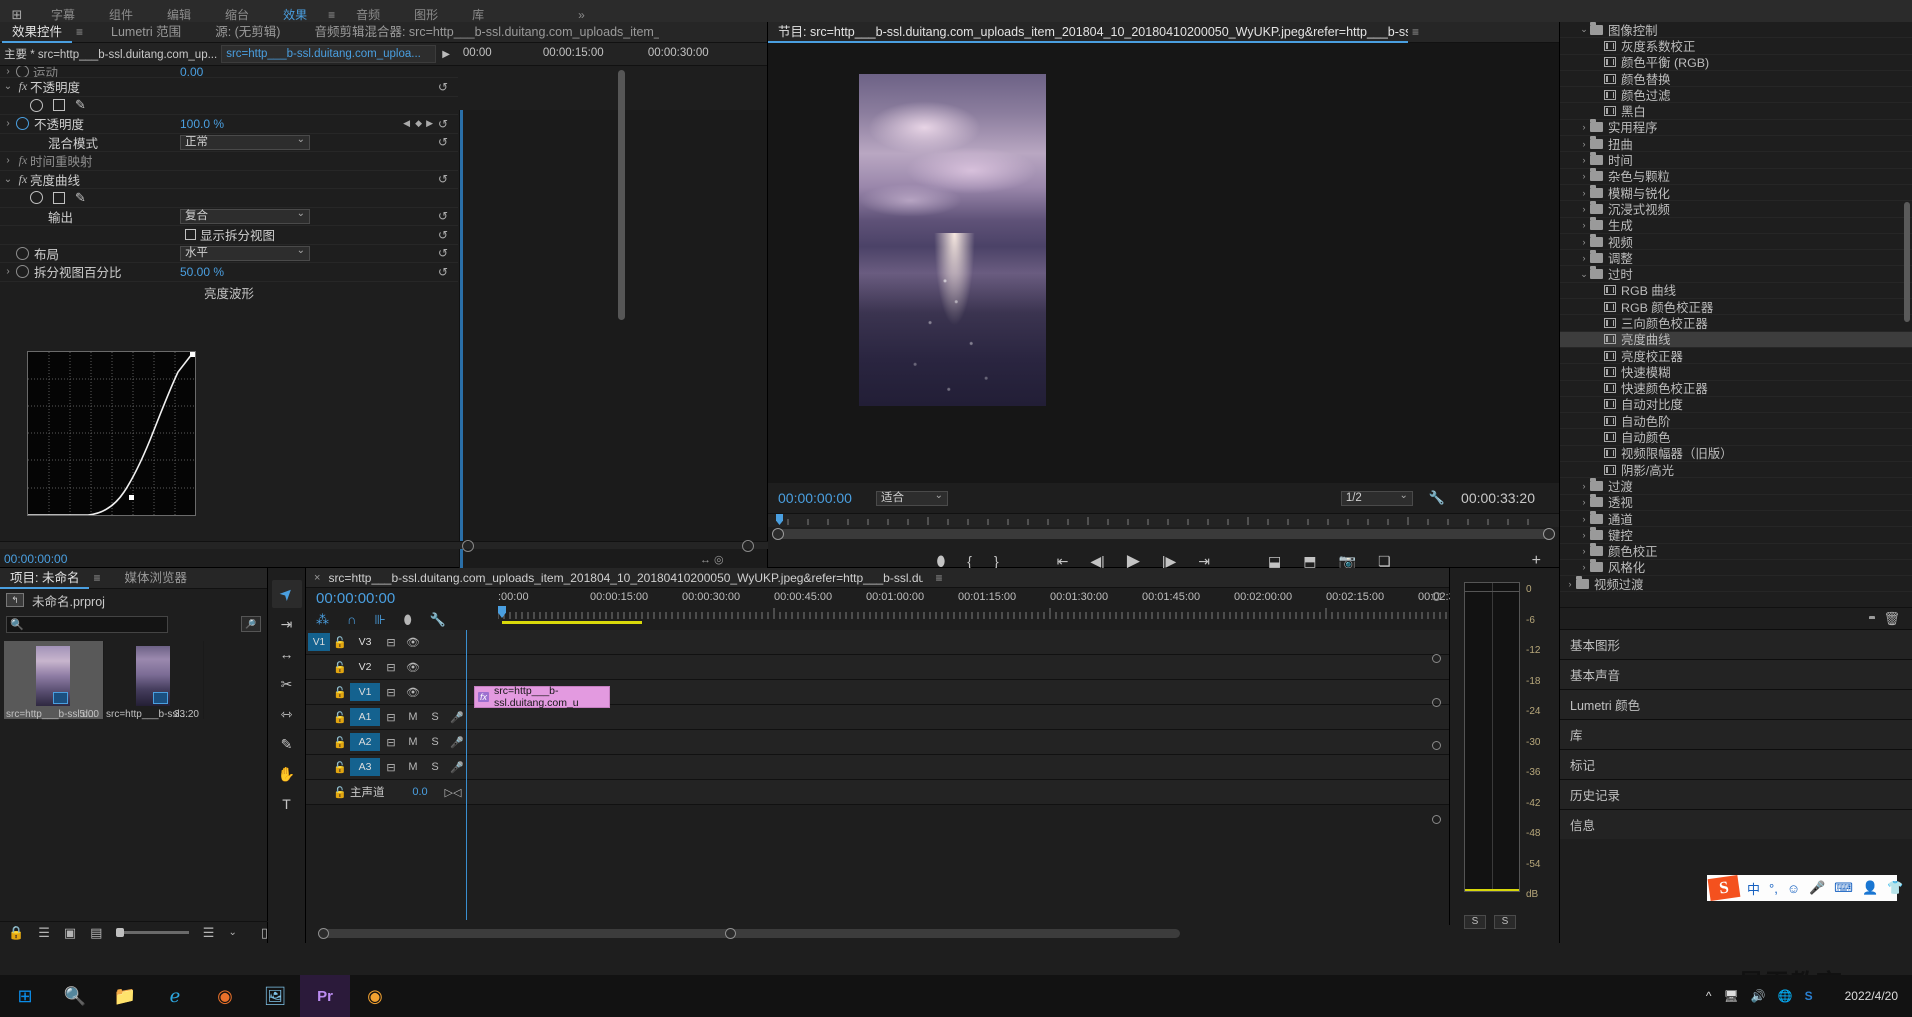 Image resolution: width=1912 pixels, height=1017 pixels. Describe the element at coordinates (1736, 824) in the screenshot. I see `collapsed-panel-6: 信息` at that location.